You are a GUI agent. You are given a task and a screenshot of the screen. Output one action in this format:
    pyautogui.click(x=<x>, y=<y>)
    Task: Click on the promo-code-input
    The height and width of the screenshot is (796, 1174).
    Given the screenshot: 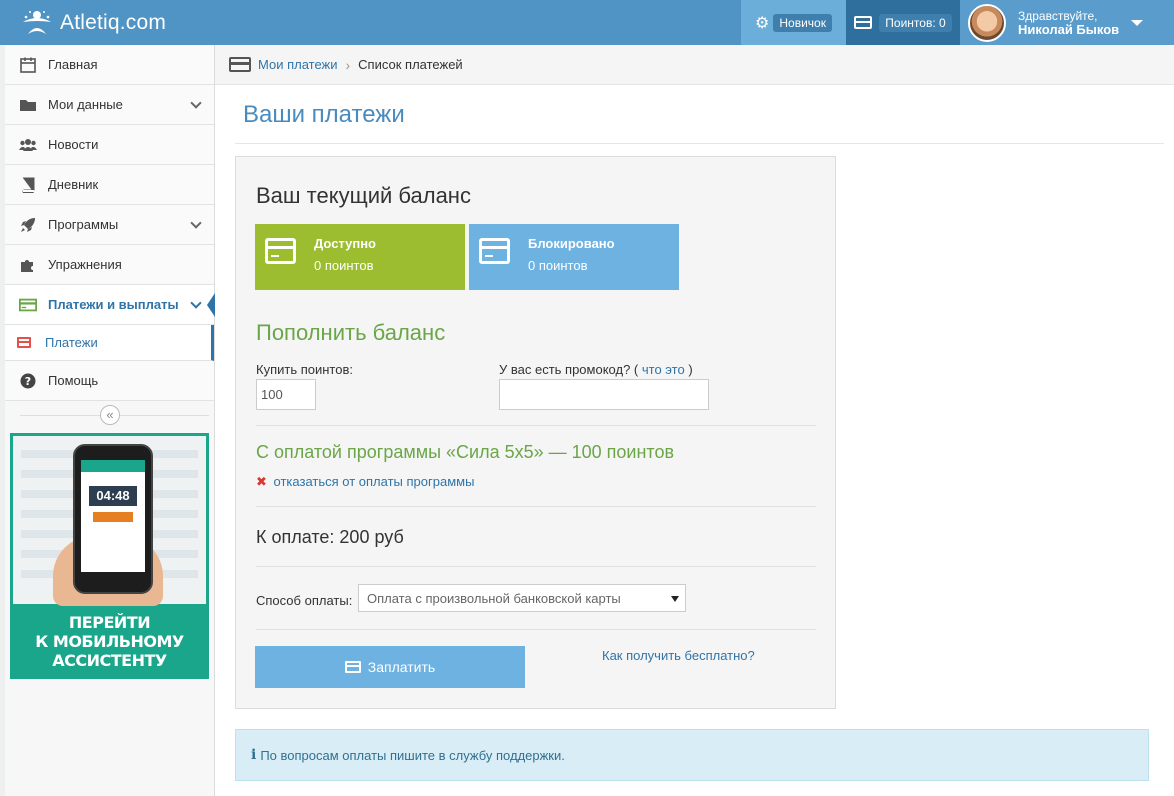 What is the action you would take?
    pyautogui.click(x=604, y=394)
    